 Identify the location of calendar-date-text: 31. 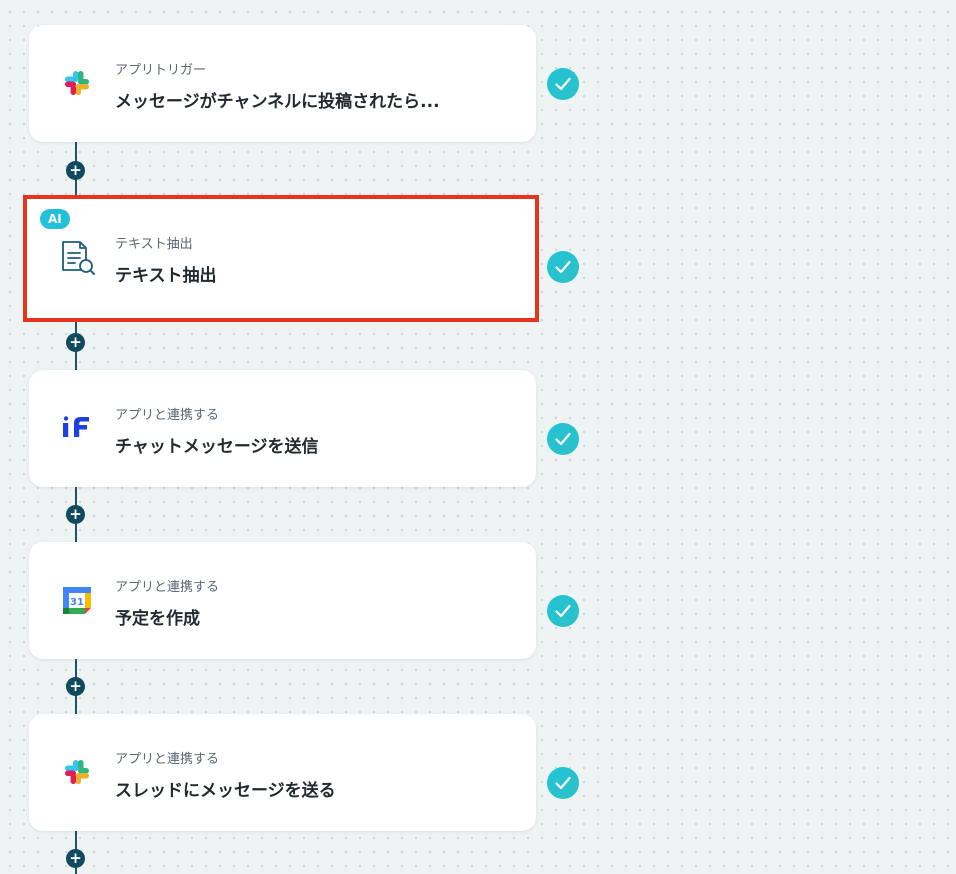
(77, 602).